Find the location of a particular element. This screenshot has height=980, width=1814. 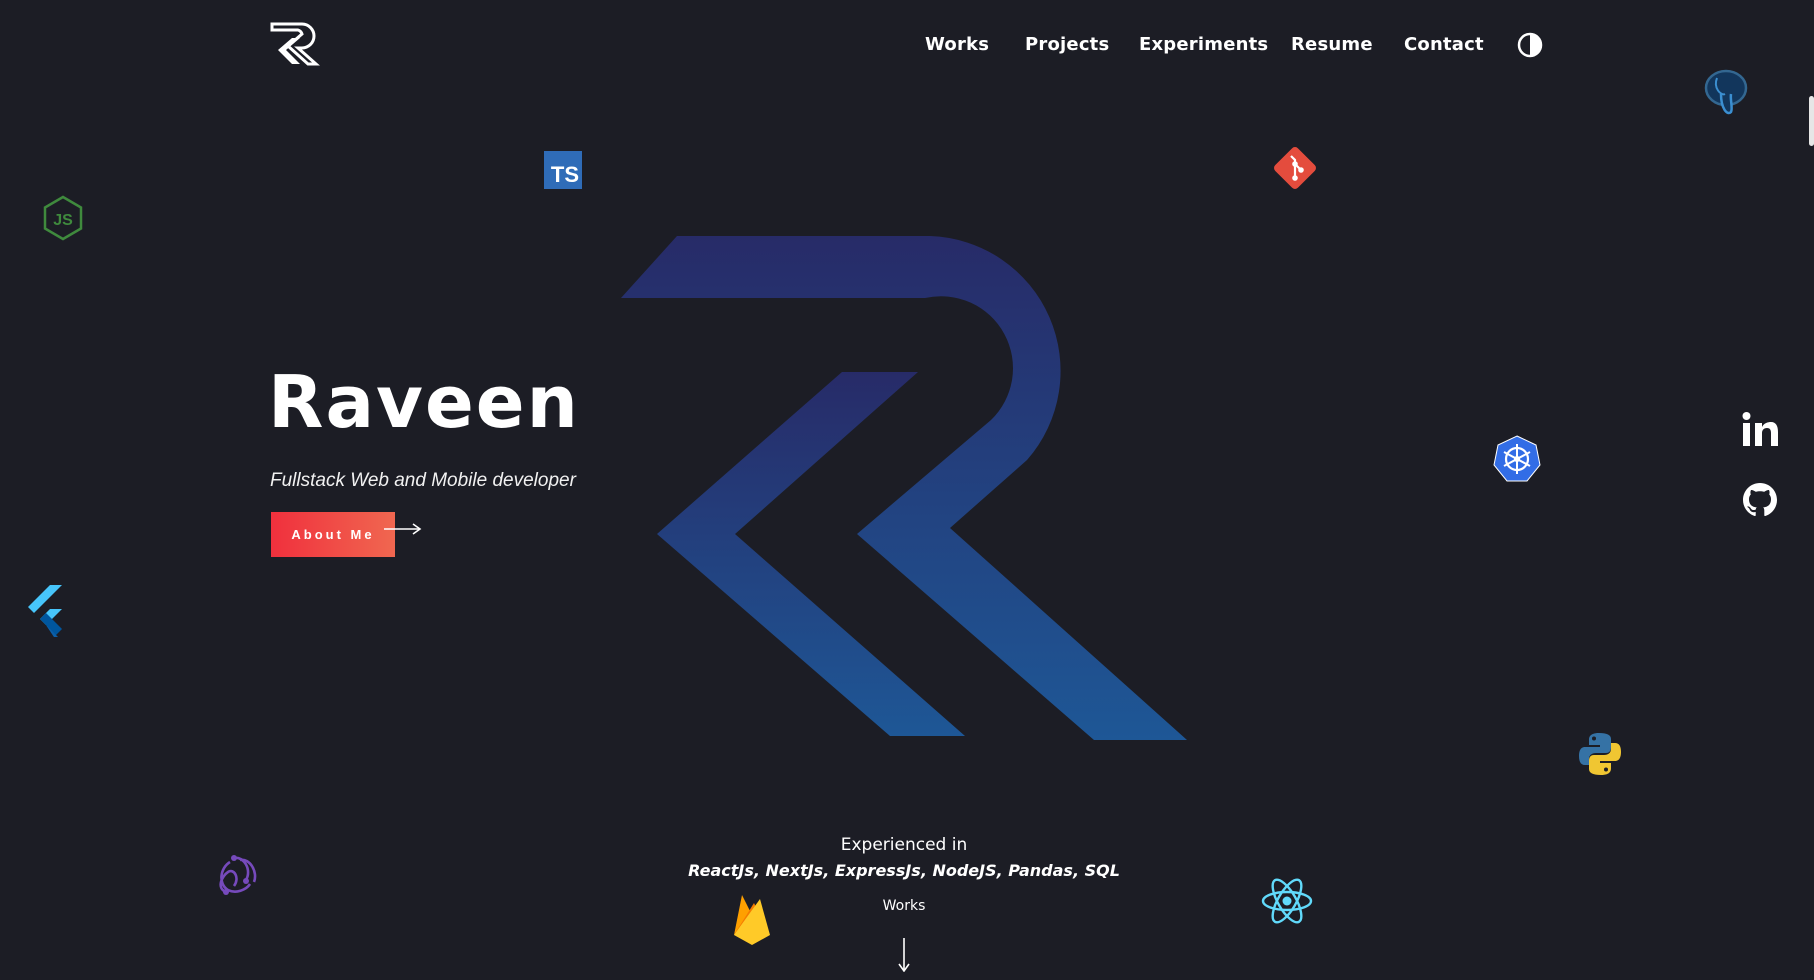

kubernetes-icon is located at coordinates (1517, 458).